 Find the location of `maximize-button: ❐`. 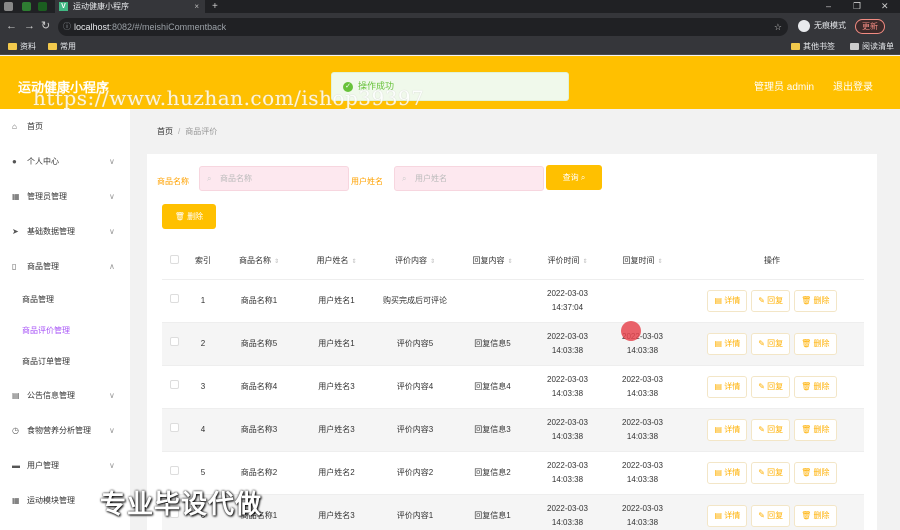

maximize-button: ❐ is located at coordinates (857, 6).